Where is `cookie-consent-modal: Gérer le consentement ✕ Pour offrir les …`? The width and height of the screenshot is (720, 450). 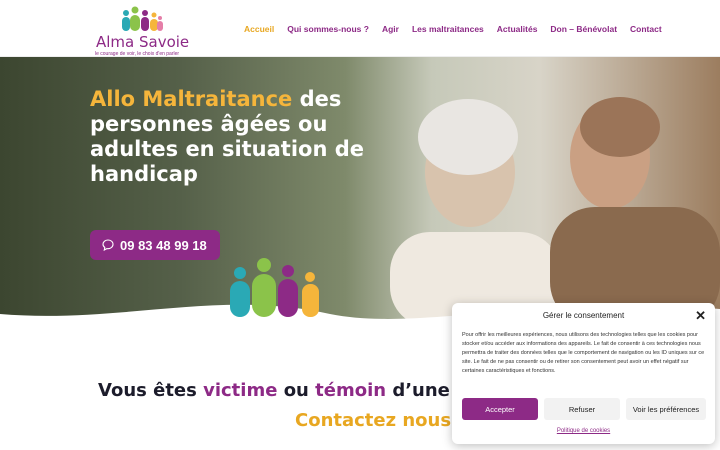
cookie-consent-modal: Gérer le consentement ✕ Pour offrir les … is located at coordinates (583, 373).